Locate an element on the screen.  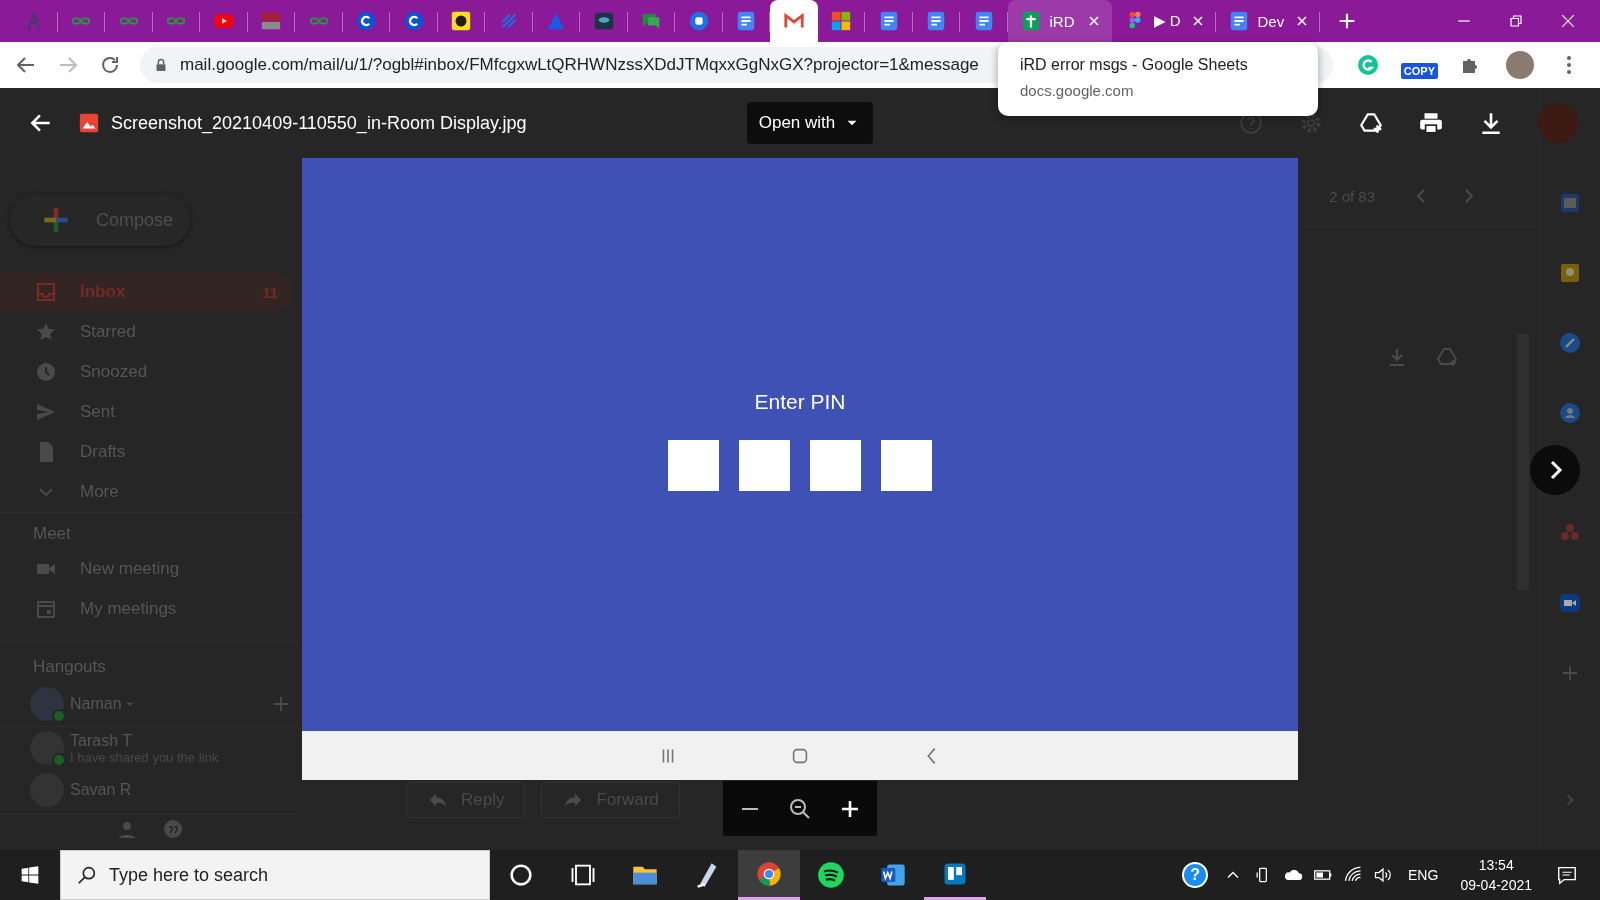
browser-tab: ▶ D is located at coordinates (1163, 21).